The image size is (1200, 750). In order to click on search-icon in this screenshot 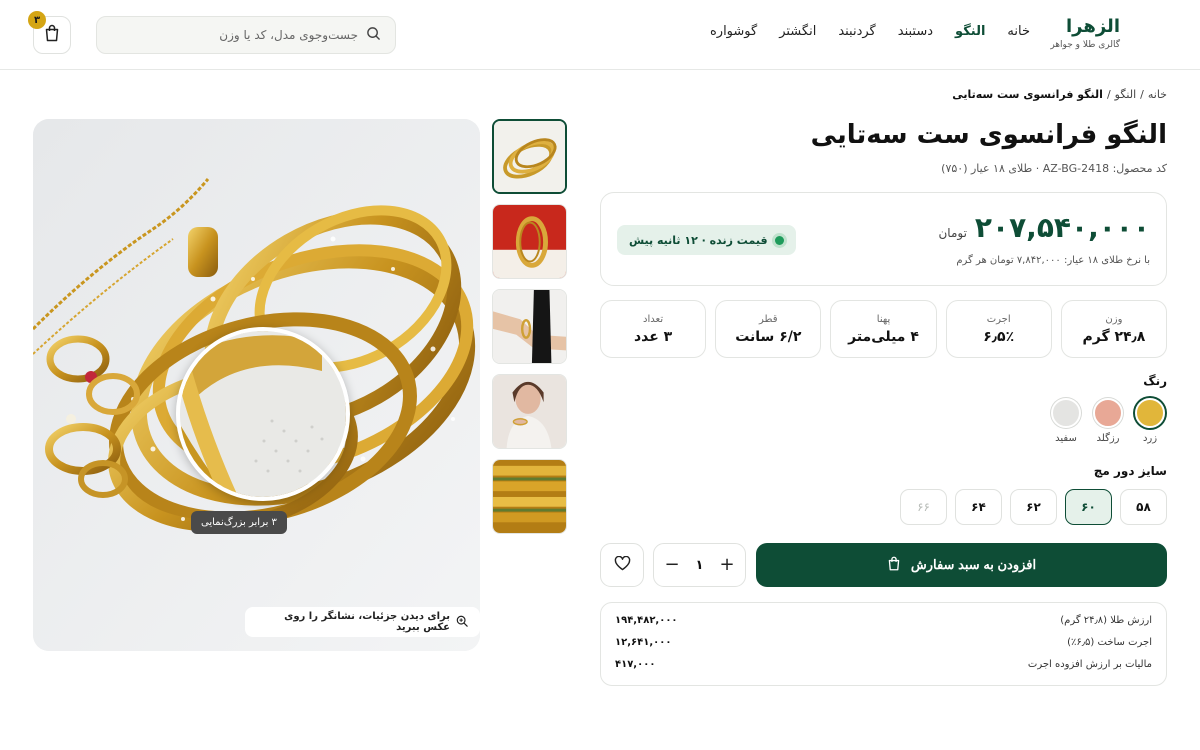, I will do `click(373, 35)`.